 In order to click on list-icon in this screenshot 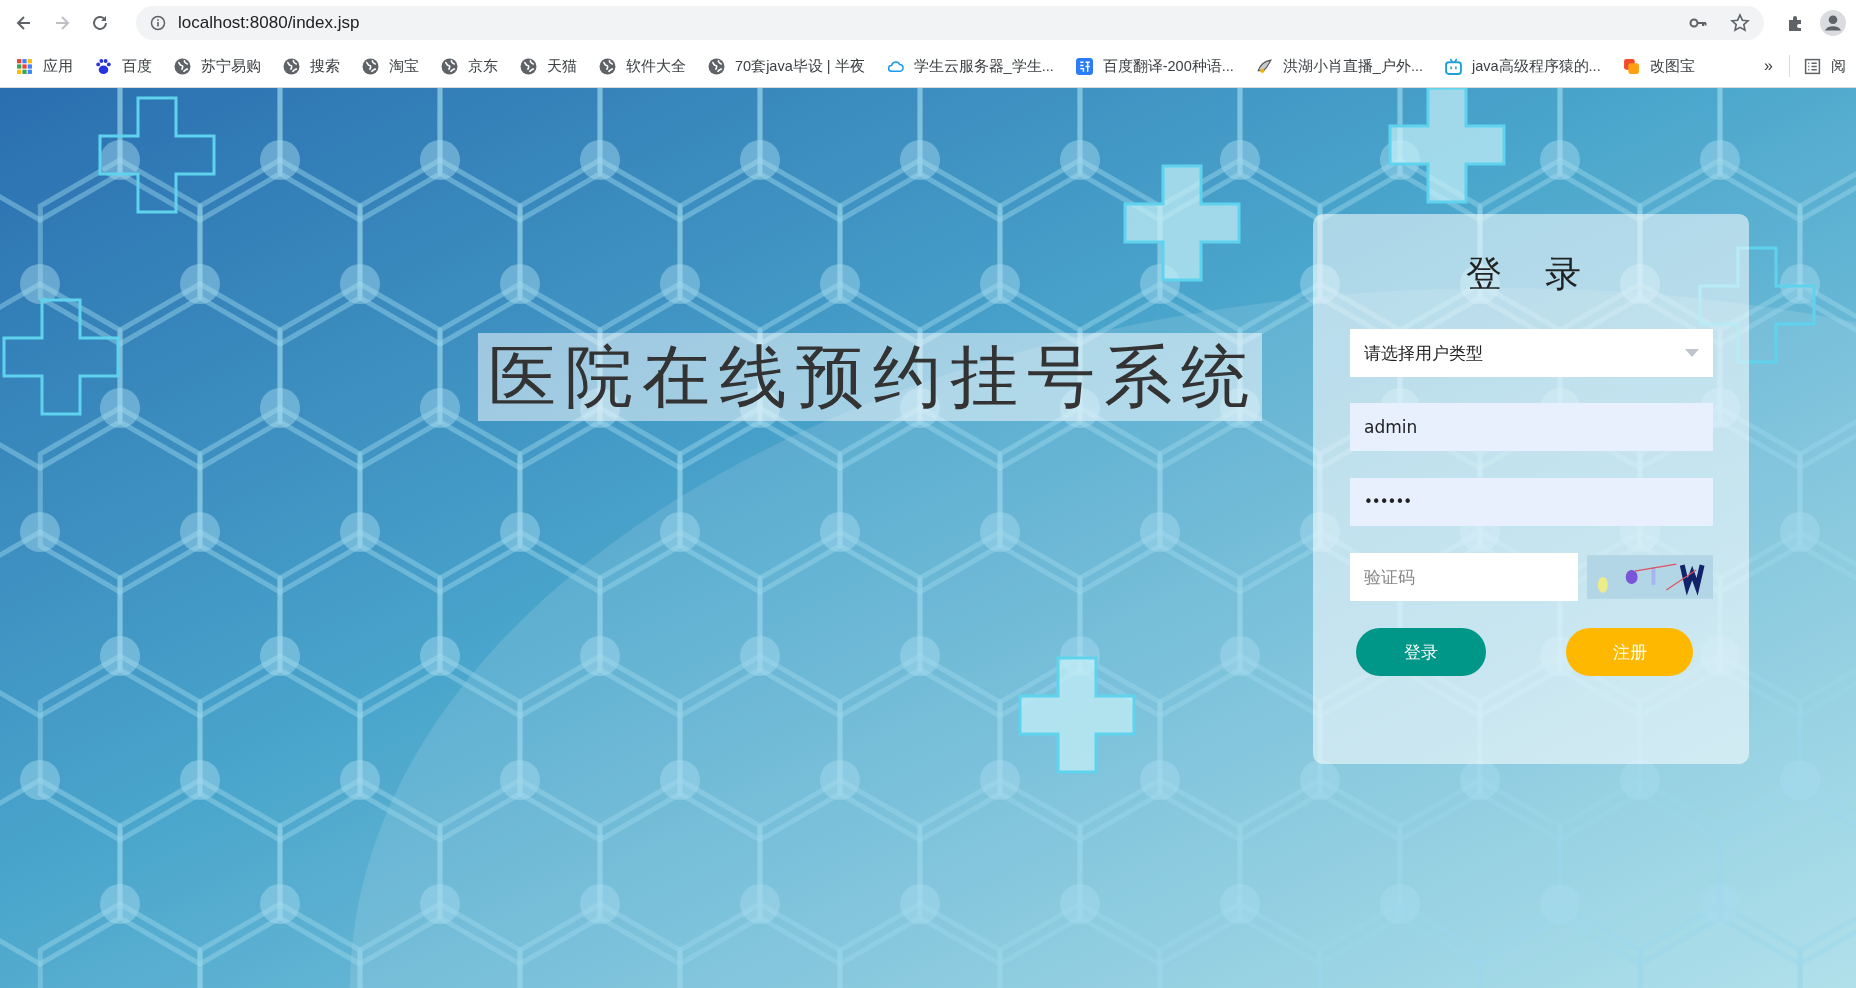, I will do `click(1812, 66)`.